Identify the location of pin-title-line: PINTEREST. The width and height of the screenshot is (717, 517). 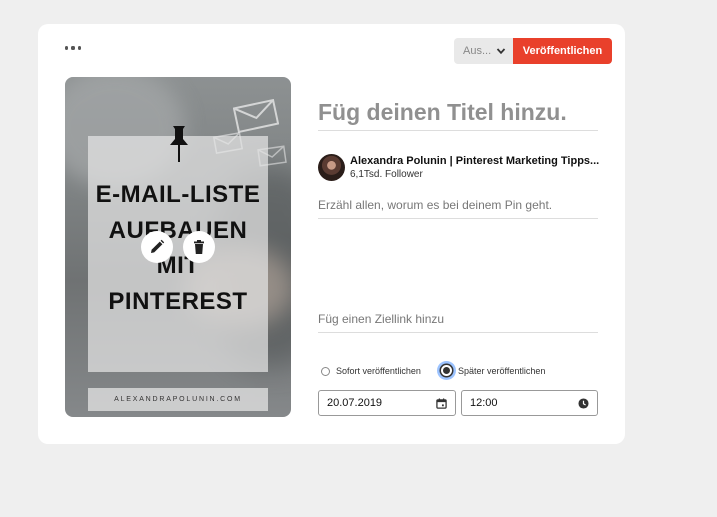
(178, 301).